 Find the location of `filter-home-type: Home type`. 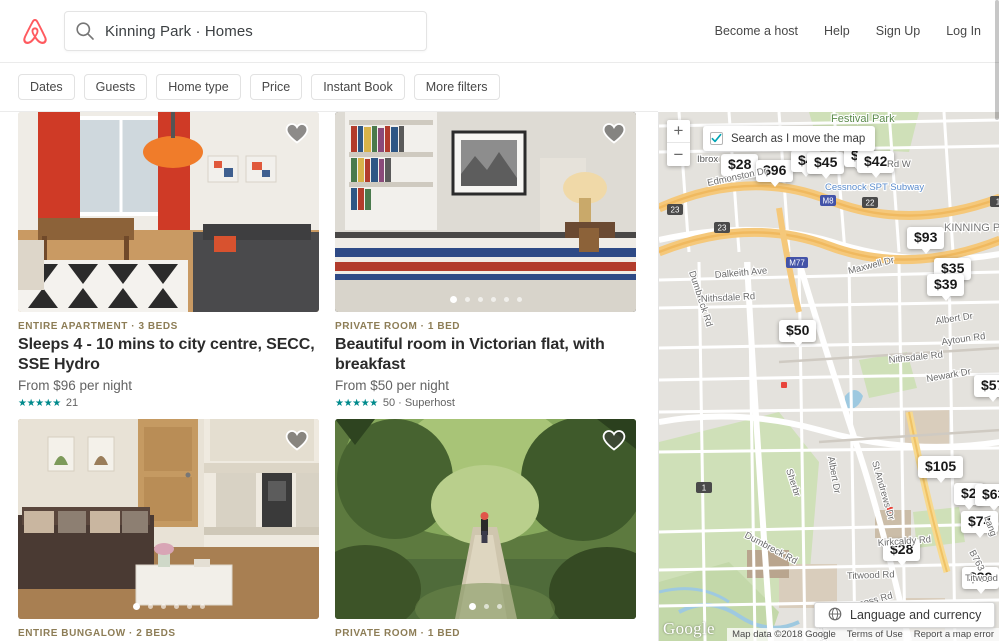

filter-home-type: Home type is located at coordinates (198, 87).